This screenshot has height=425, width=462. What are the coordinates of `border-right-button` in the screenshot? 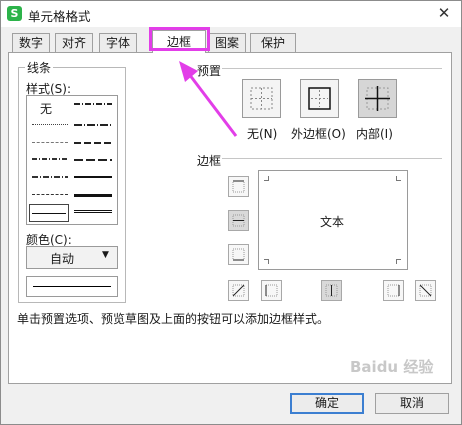 It's located at (393, 290).